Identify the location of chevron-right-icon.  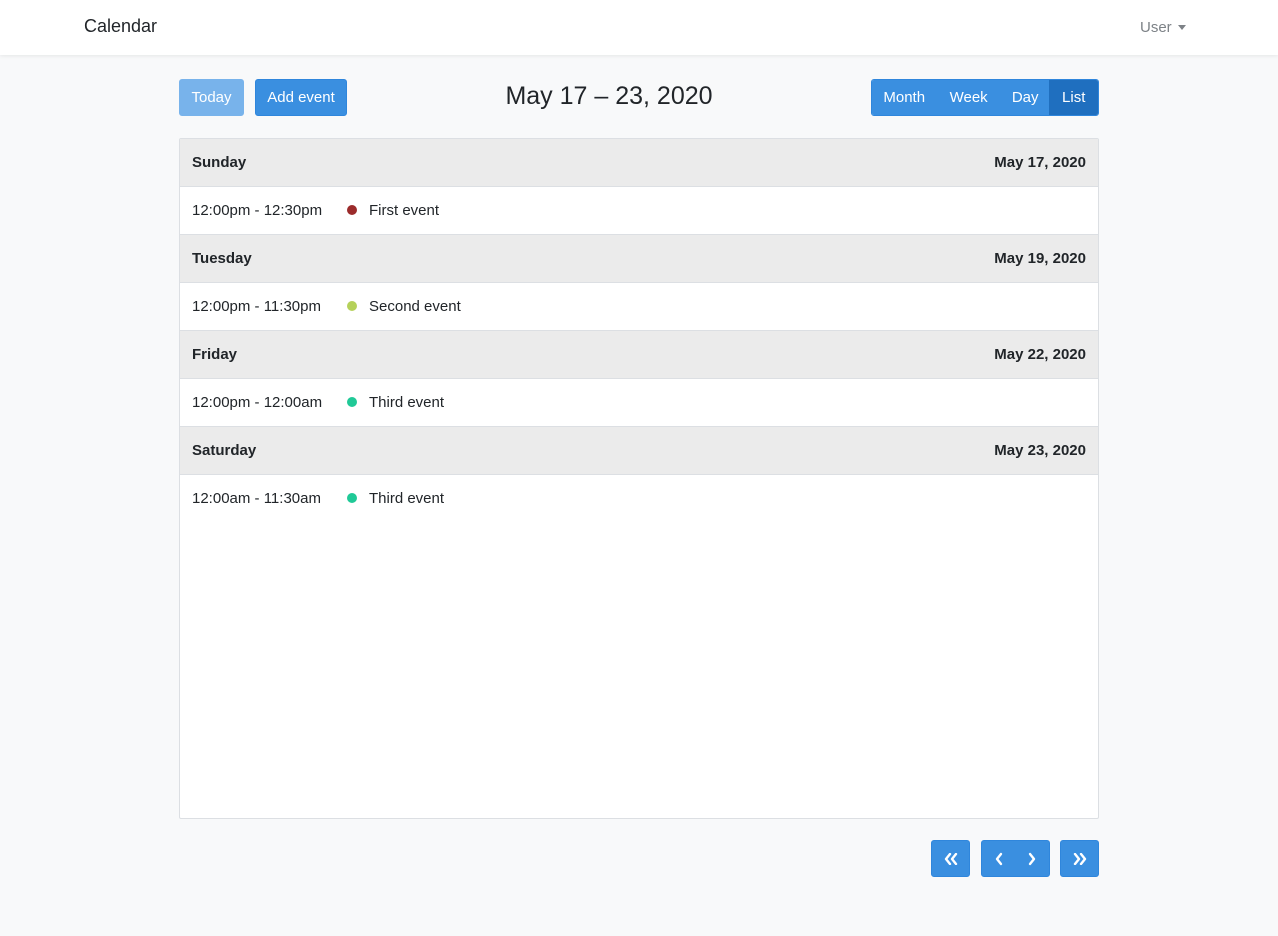
(1032, 858).